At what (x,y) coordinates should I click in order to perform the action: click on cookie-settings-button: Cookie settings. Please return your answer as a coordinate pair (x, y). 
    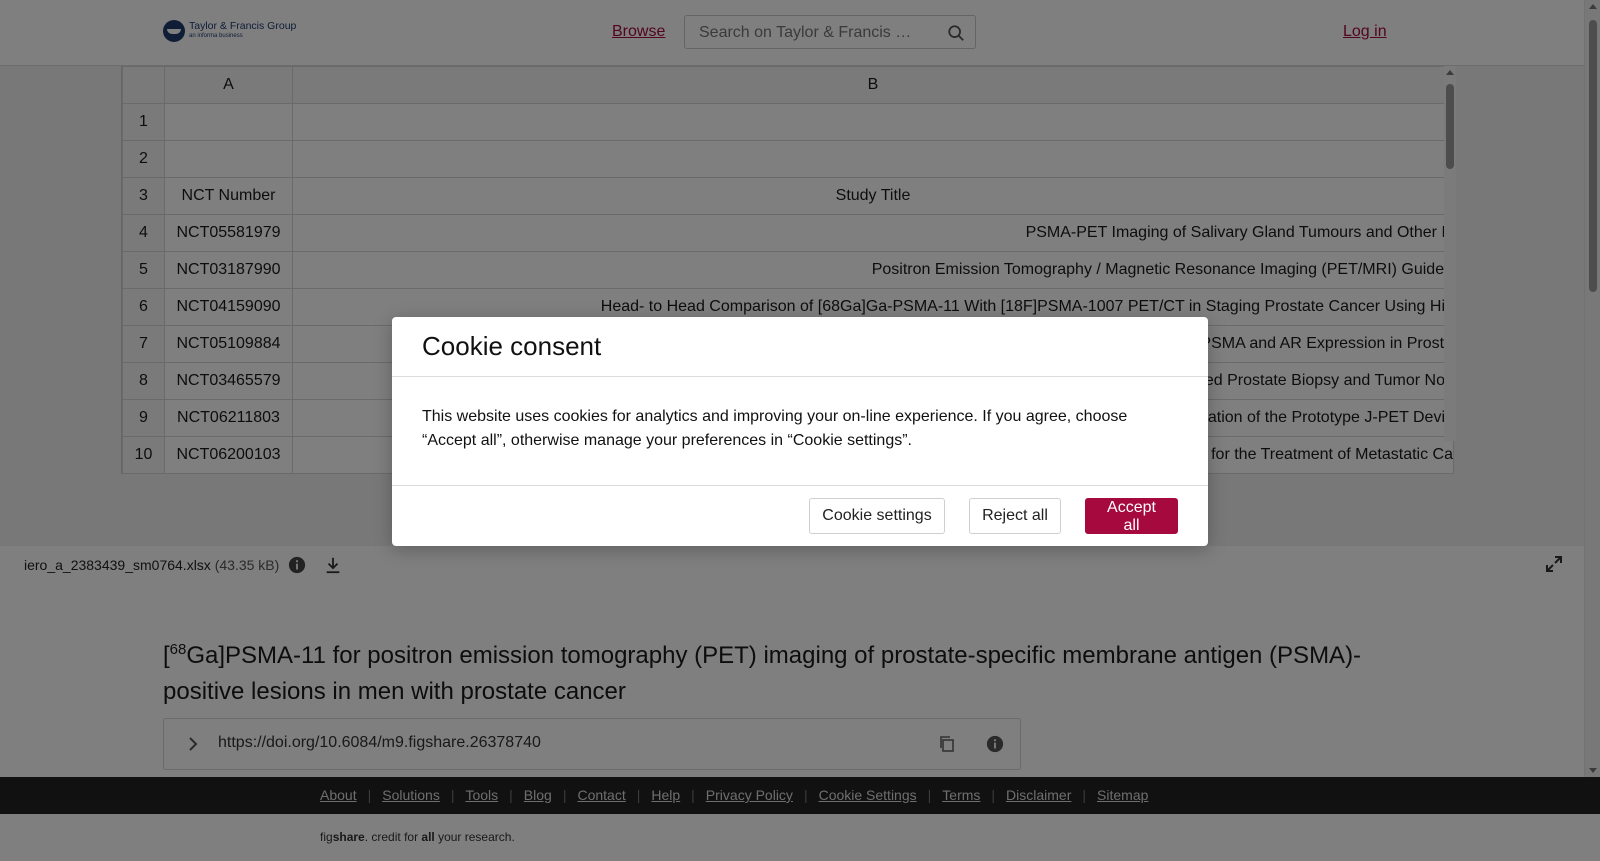
    Looking at the image, I should click on (877, 516).